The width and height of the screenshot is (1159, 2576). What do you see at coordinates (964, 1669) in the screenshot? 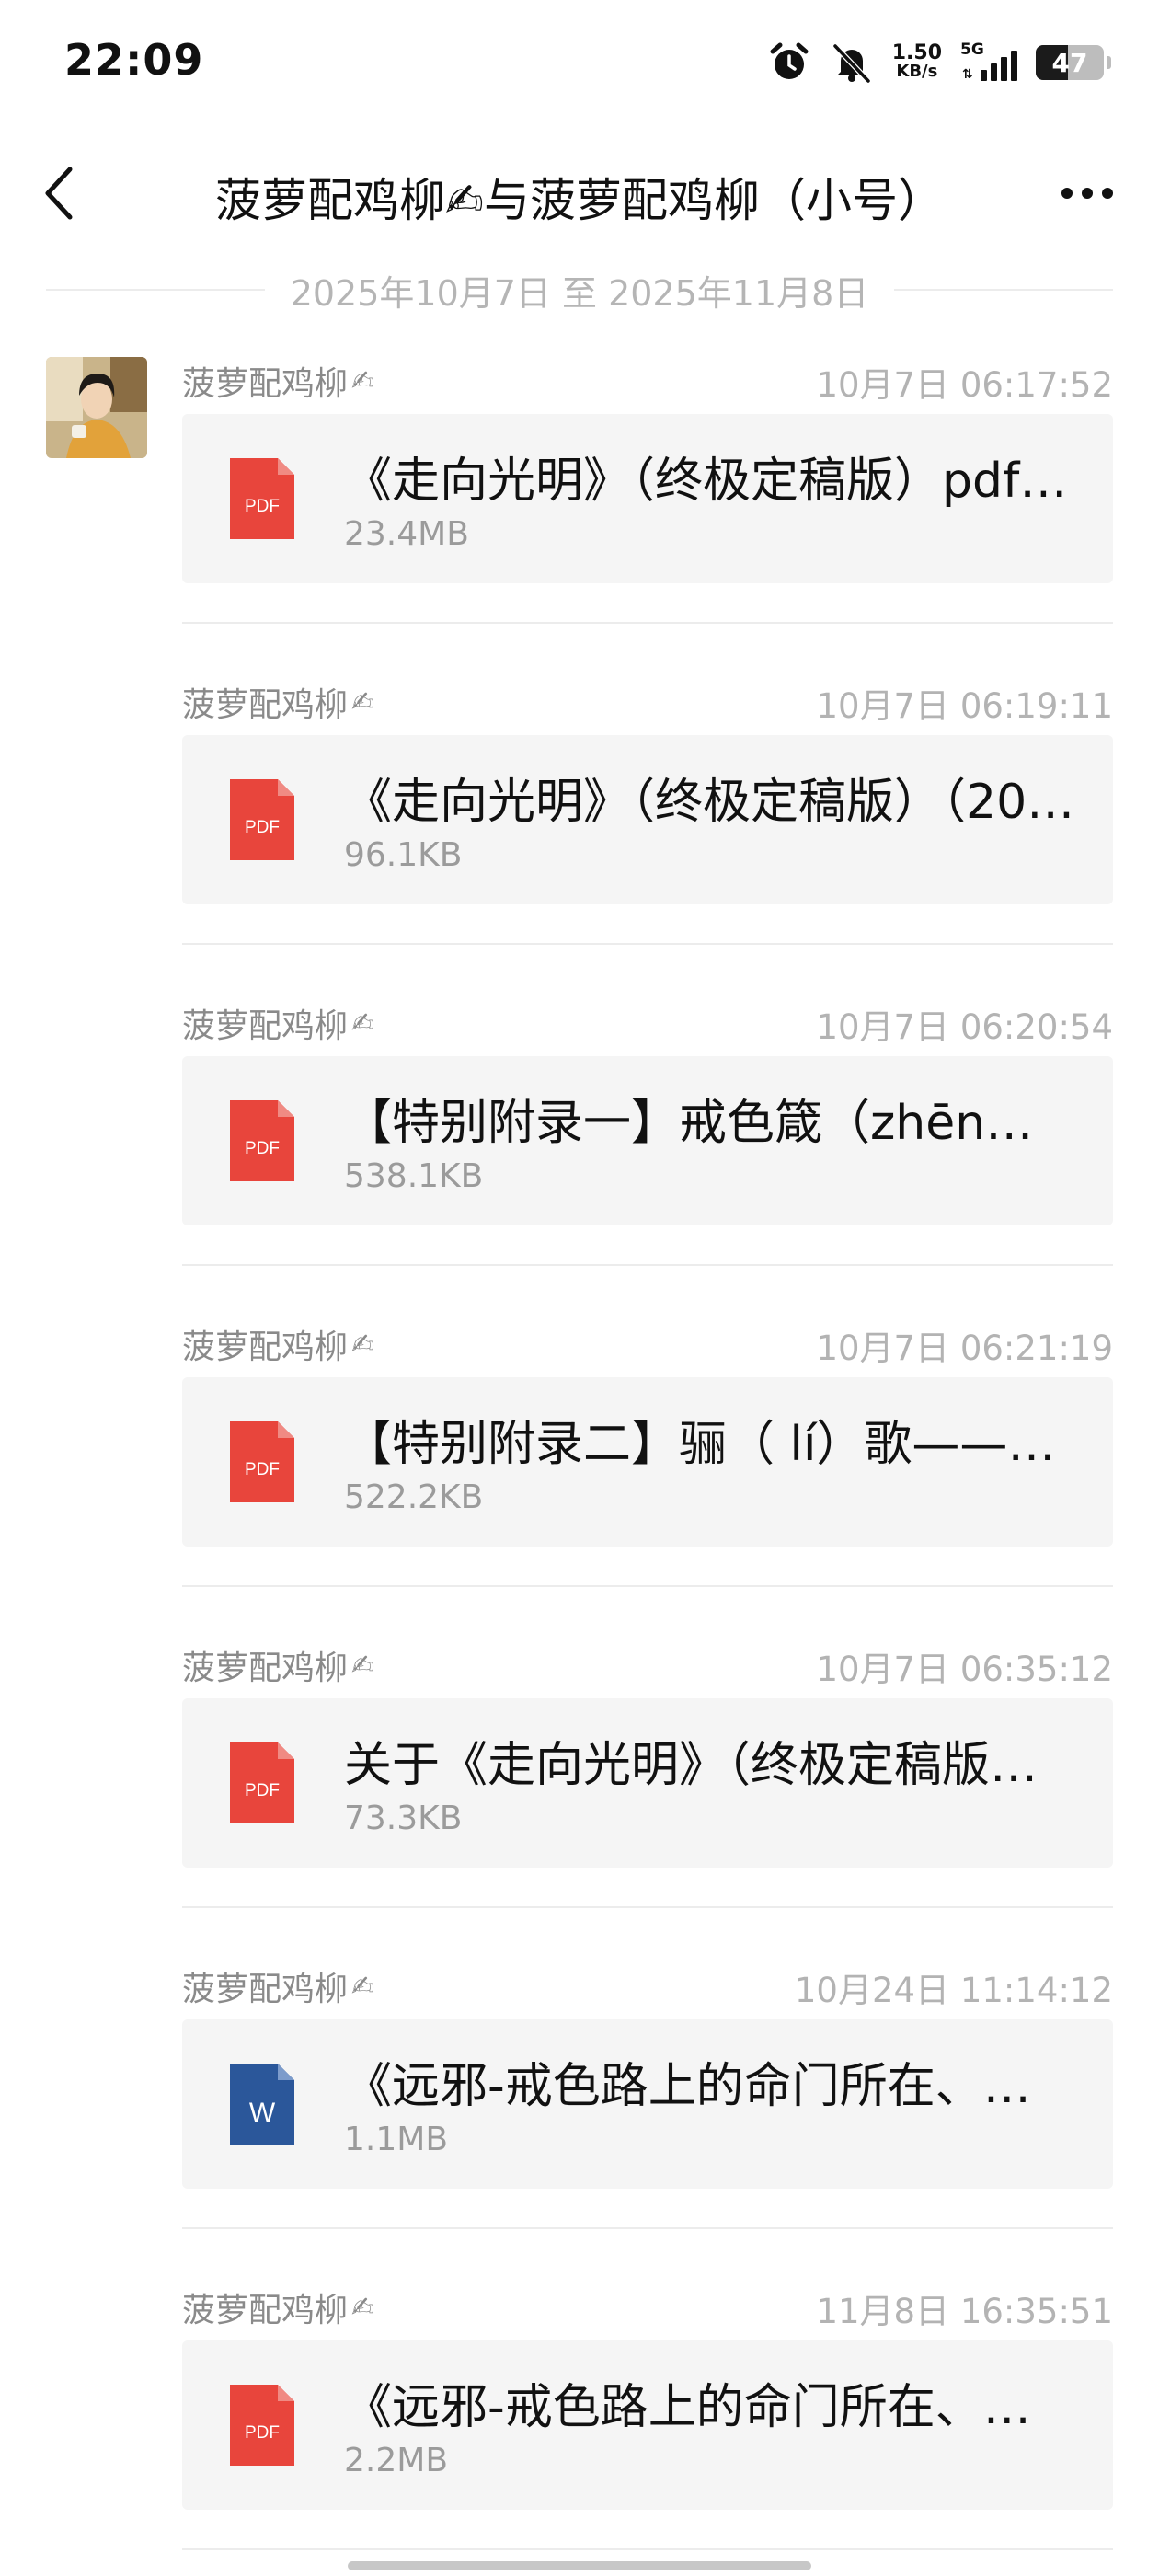
I see `message-time: 10月7日 06:35:12` at bounding box center [964, 1669].